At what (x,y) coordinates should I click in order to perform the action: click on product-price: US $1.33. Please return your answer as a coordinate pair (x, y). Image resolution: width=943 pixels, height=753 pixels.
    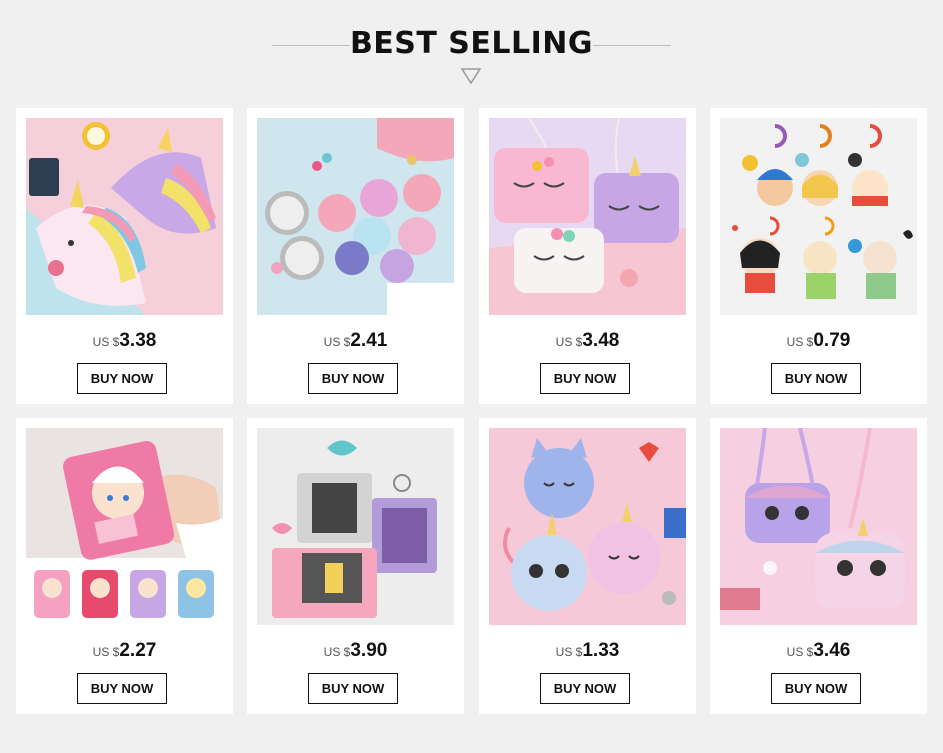
    Looking at the image, I should click on (587, 651).